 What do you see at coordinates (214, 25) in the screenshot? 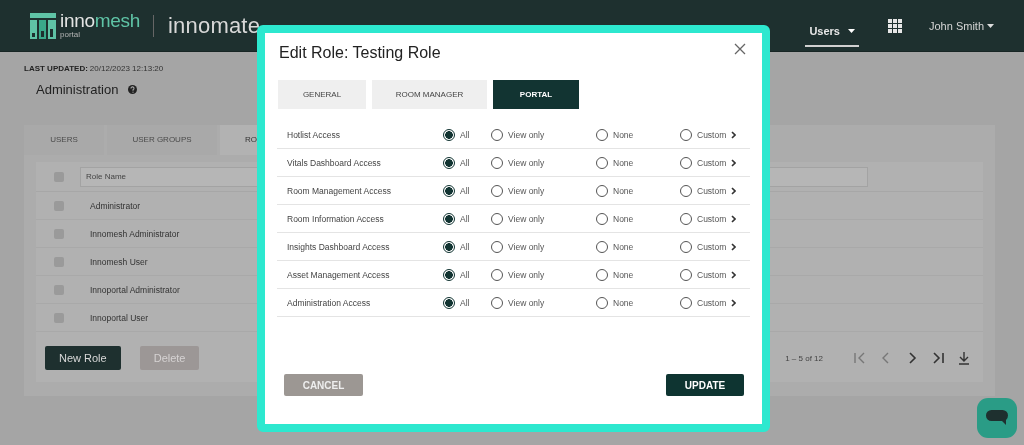
I see `product-name: innomate` at bounding box center [214, 25].